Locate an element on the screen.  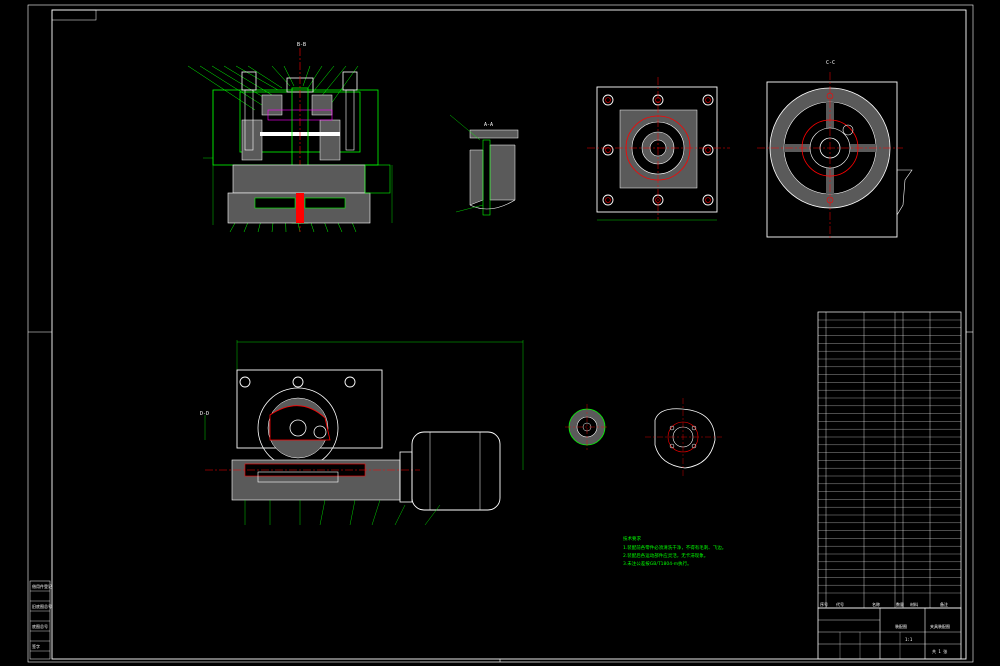
strip-label-1: 借用件登记 is located at coordinates (42, 586).